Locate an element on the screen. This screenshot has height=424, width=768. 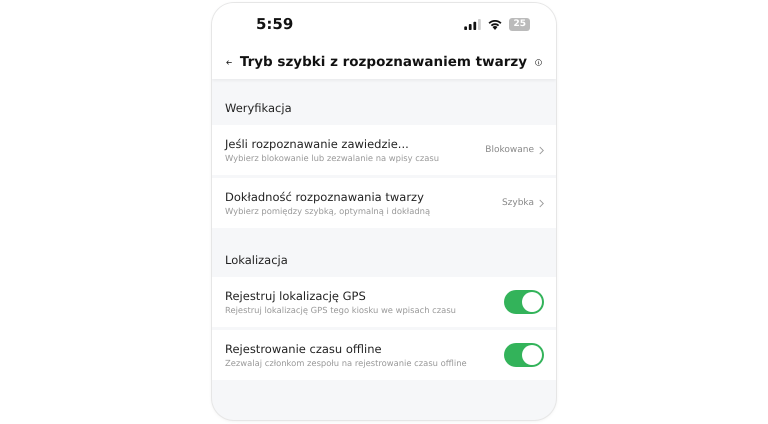
signal-icon is located at coordinates (473, 24).